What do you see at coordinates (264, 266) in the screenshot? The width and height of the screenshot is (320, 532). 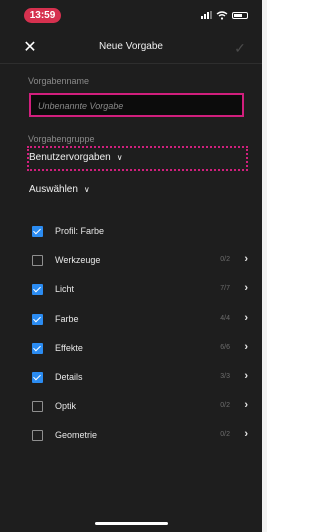 I see `background-edge` at bounding box center [264, 266].